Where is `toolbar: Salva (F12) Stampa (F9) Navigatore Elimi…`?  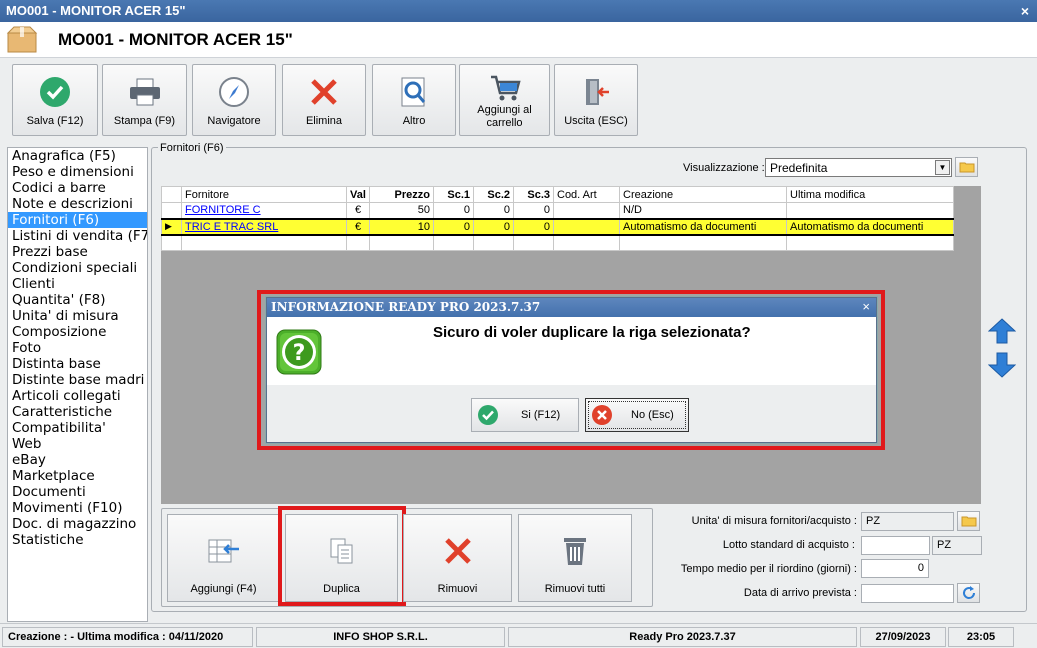 toolbar: Salva (F12) Stampa (F9) Navigatore Elimi… is located at coordinates (518, 99).